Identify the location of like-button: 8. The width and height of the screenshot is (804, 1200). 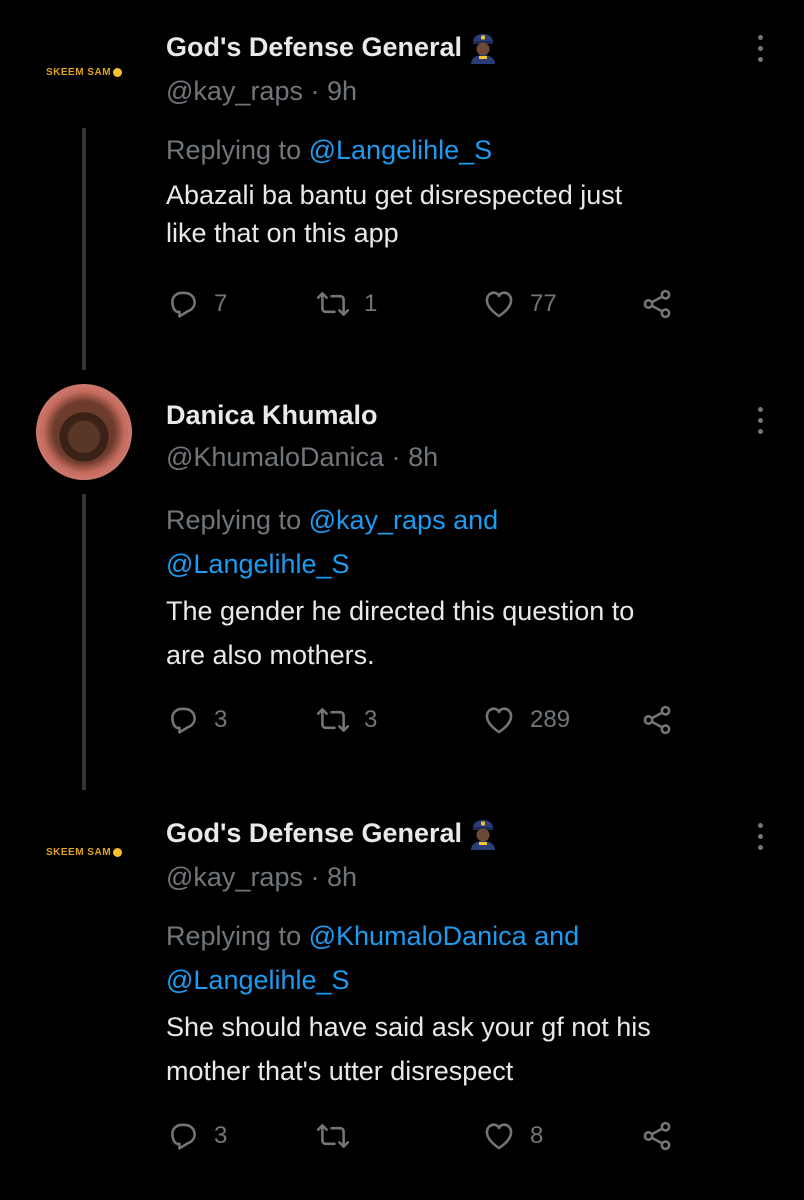
(512, 1136).